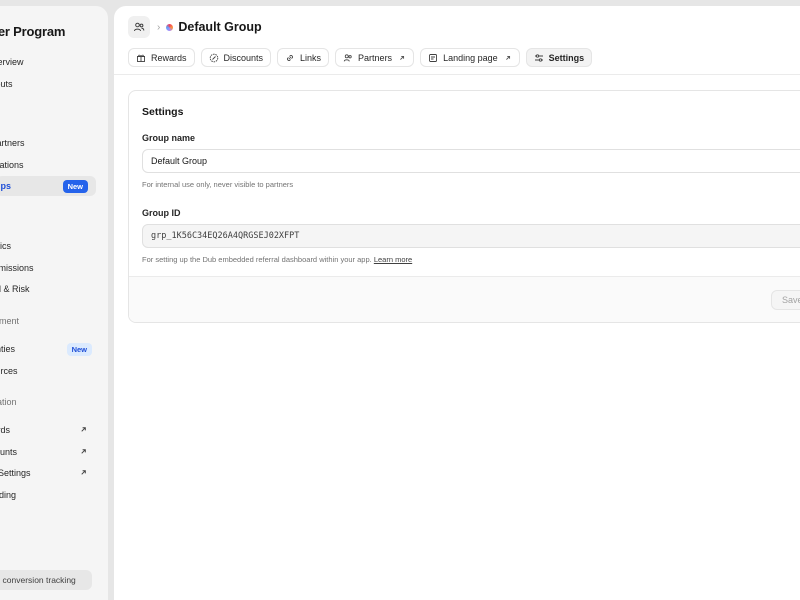  Describe the element at coordinates (50, 268) in the screenshot. I see `sidebar-item-commissions: ommissions` at that location.